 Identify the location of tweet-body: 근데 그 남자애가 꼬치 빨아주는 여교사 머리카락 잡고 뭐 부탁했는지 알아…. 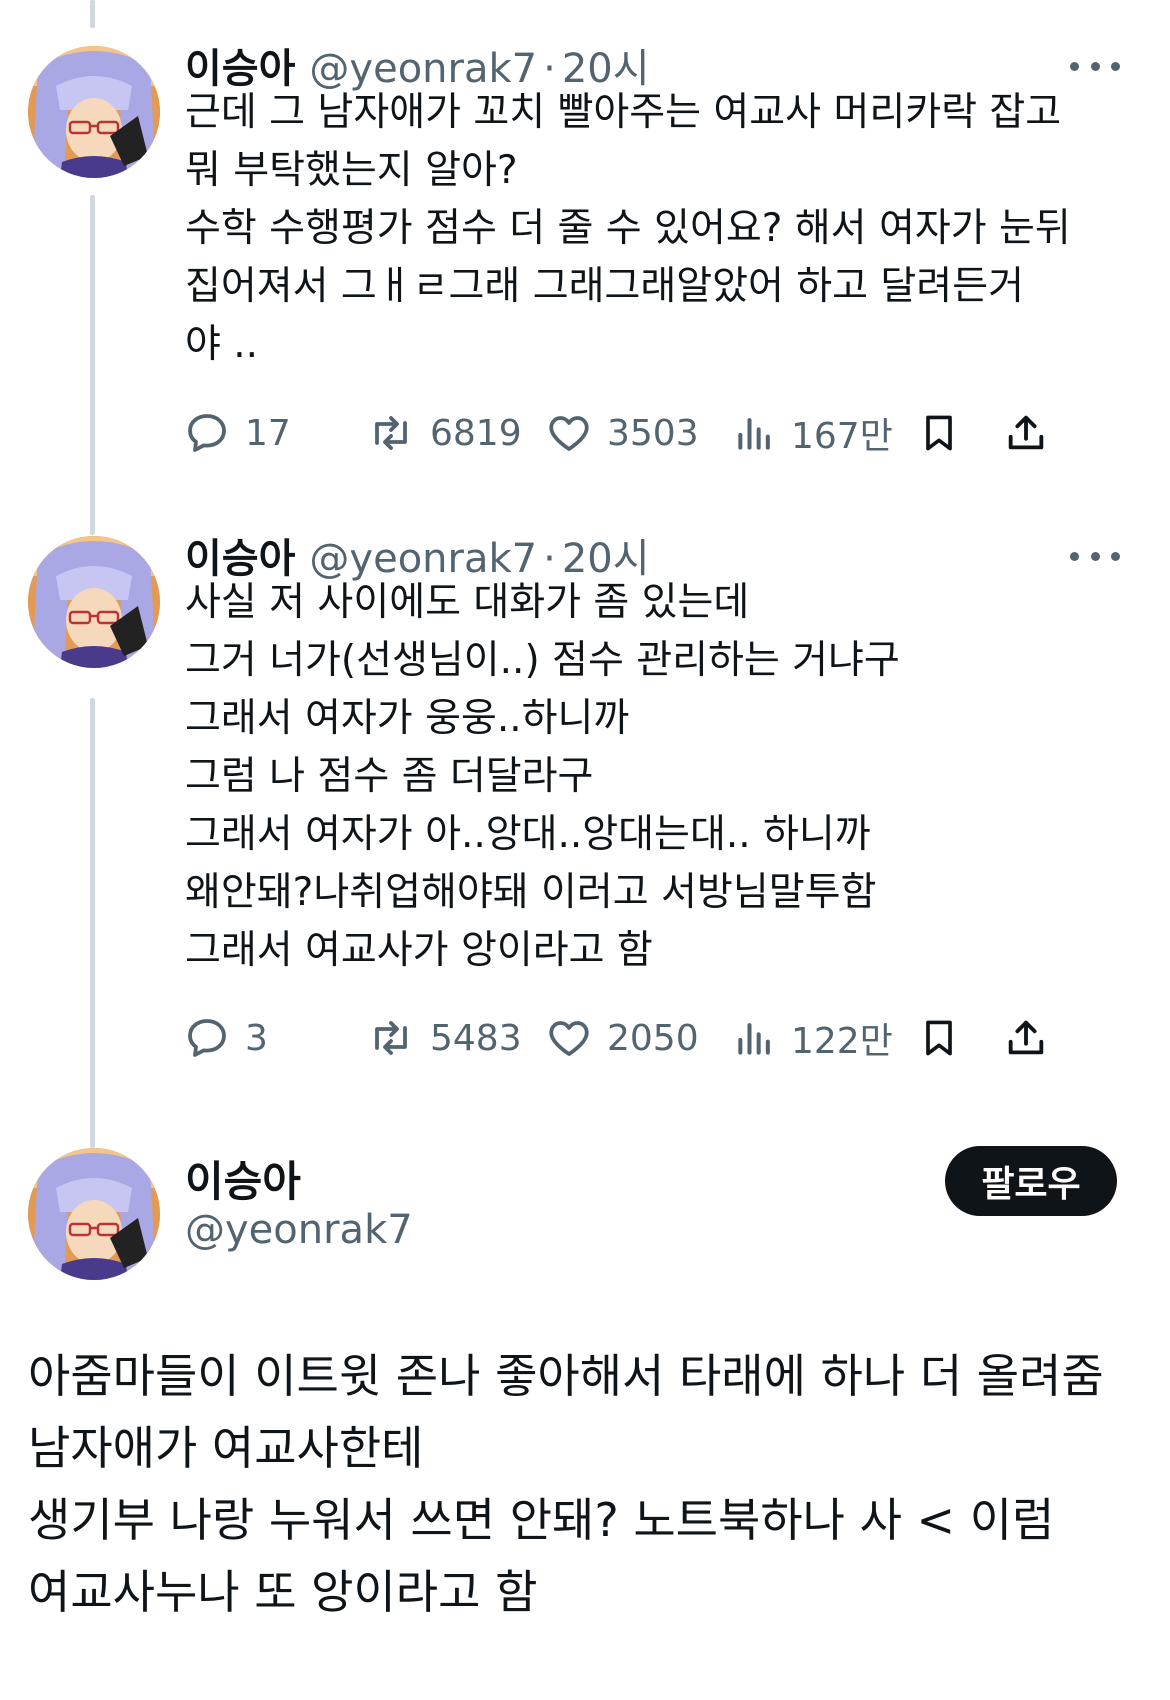
(660, 229).